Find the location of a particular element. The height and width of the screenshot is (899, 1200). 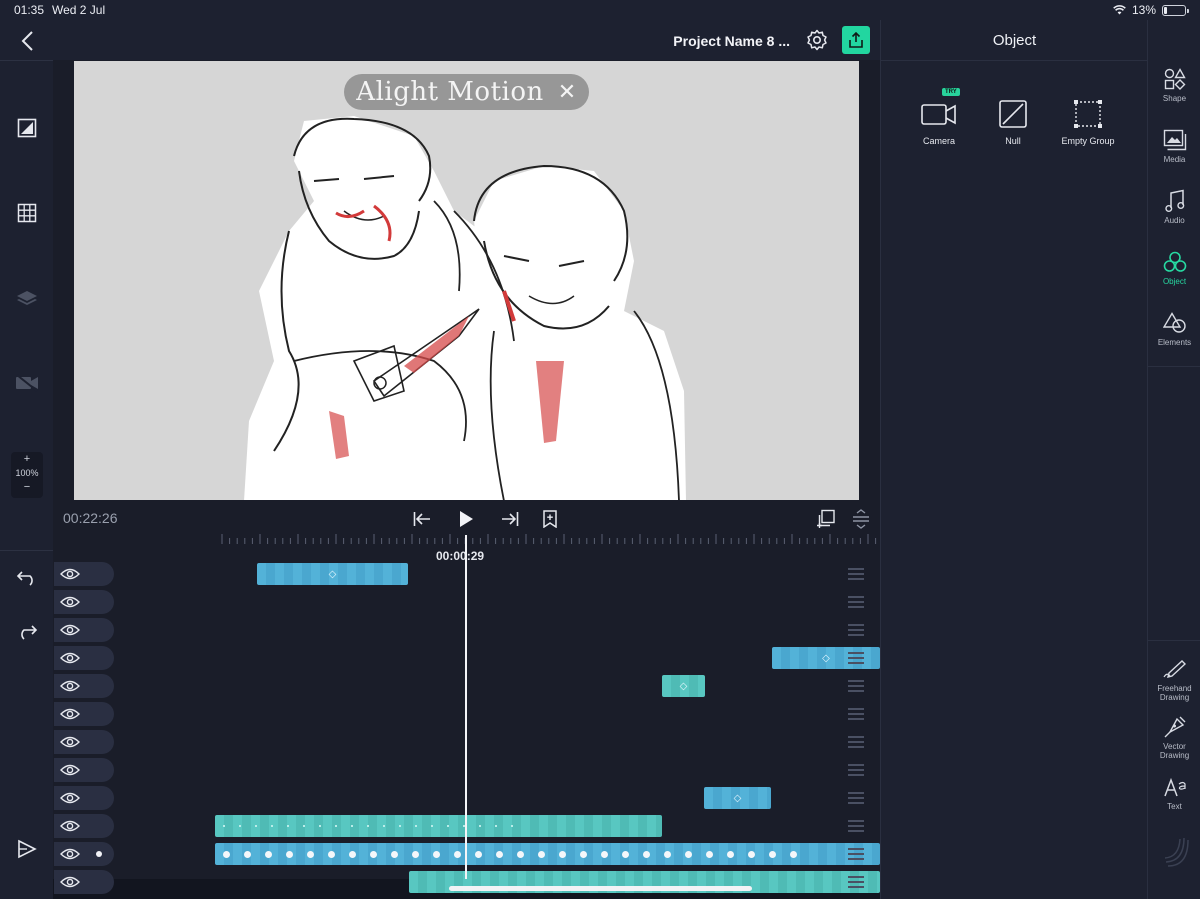

undo-icon is located at coordinates (24, 578).